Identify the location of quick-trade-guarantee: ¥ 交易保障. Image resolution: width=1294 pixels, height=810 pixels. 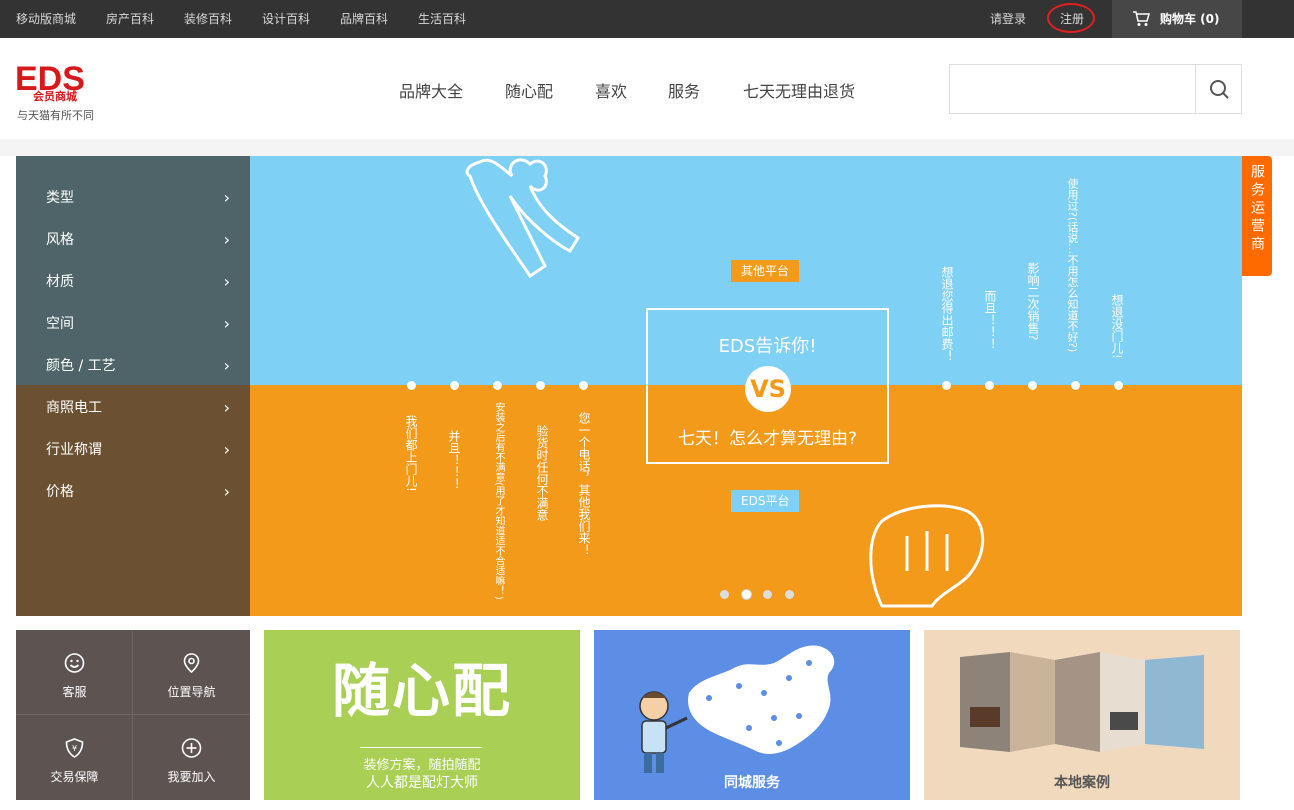
(74, 757).